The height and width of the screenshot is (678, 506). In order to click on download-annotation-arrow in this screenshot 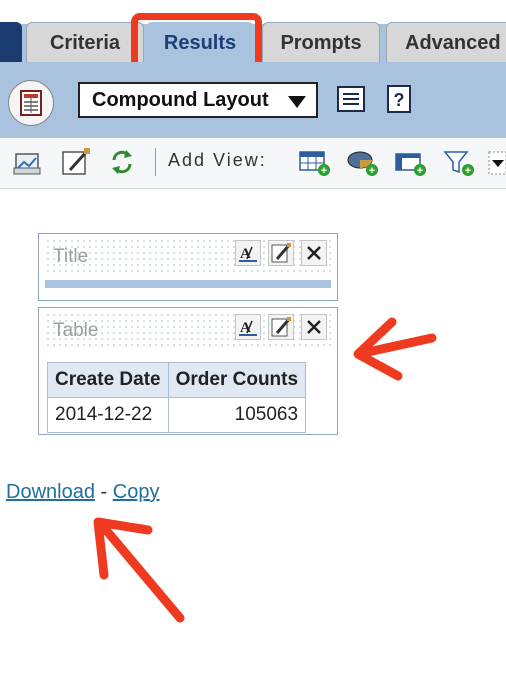, I will do `click(139, 570)`.